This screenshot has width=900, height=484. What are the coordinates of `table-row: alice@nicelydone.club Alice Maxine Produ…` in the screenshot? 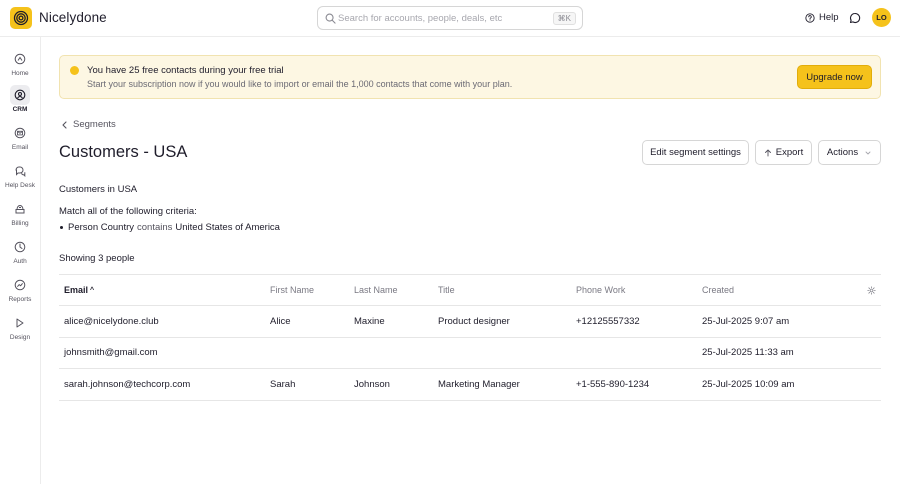 It's located at (470, 322).